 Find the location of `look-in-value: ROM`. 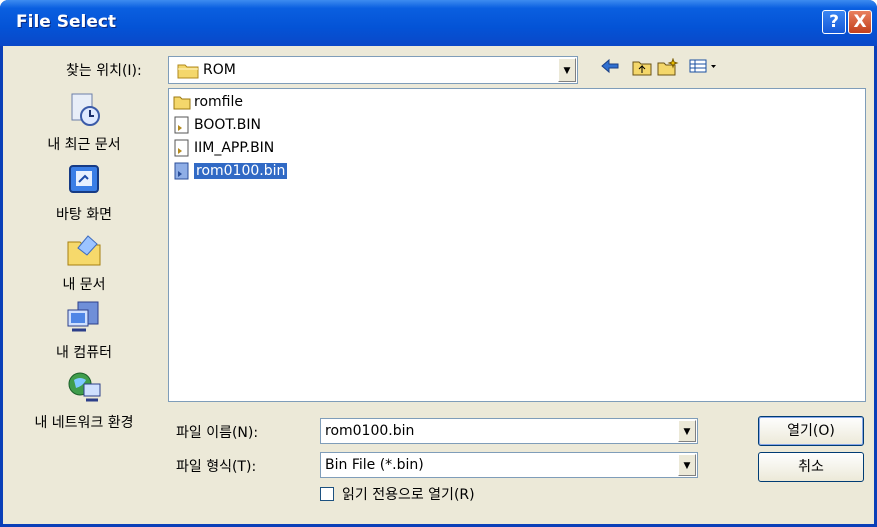

look-in-value: ROM is located at coordinates (219, 70).